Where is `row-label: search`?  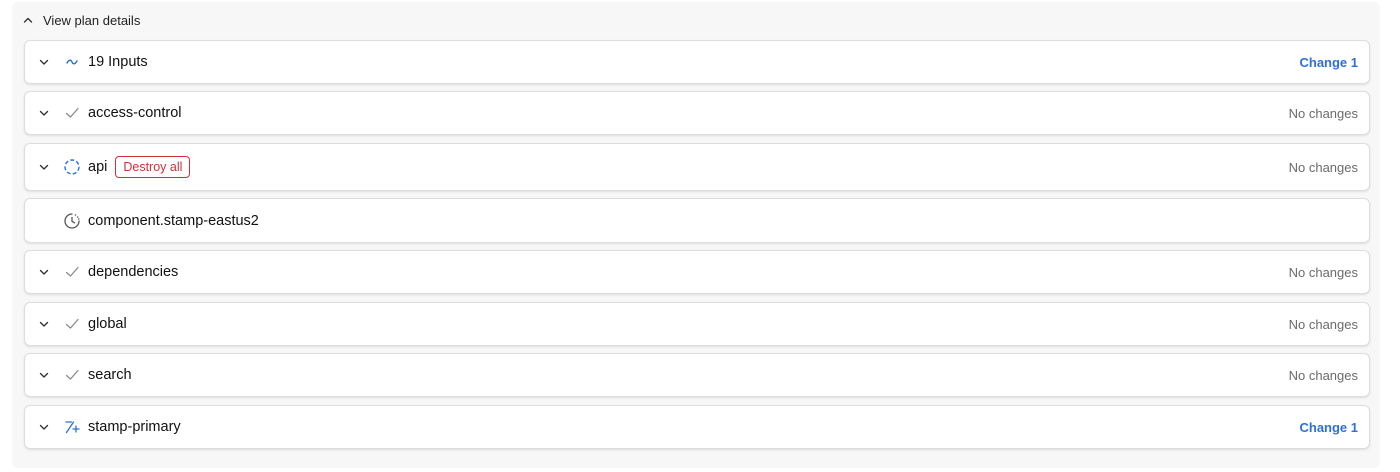
row-label: search is located at coordinates (110, 375).